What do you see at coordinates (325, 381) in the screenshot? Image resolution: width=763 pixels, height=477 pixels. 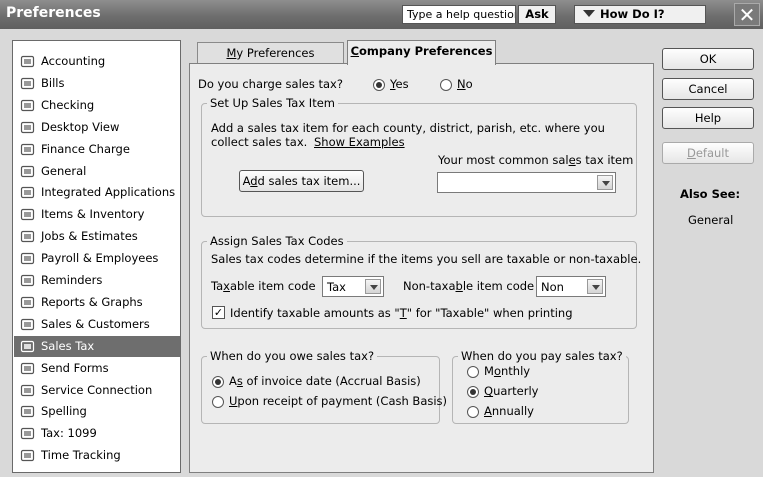 I see `accrual-basis-label: As of invoice date (Accrual Basis)` at bounding box center [325, 381].